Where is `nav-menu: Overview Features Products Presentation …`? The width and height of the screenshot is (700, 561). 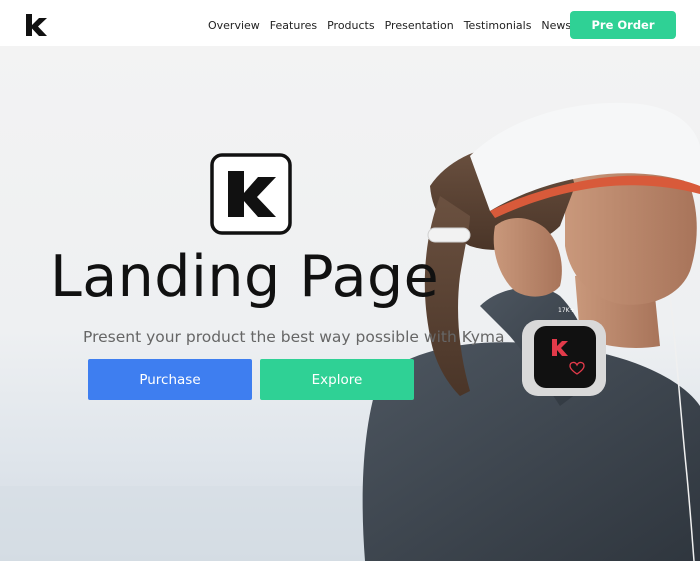 nav-menu: Overview Features Products Presentation … is located at coordinates (389, 25).